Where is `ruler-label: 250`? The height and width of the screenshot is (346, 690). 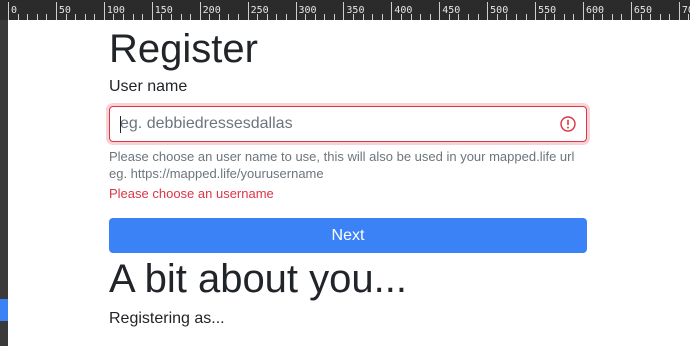 ruler-label: 250 is located at coordinates (260, 10).